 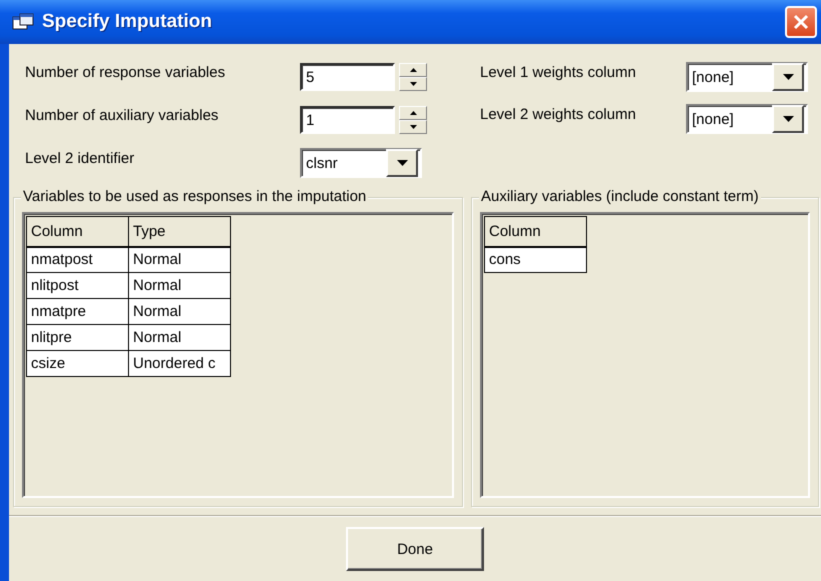 I want to click on group-title: Variables to be used as responses in the imputation, so click(x=194, y=196).